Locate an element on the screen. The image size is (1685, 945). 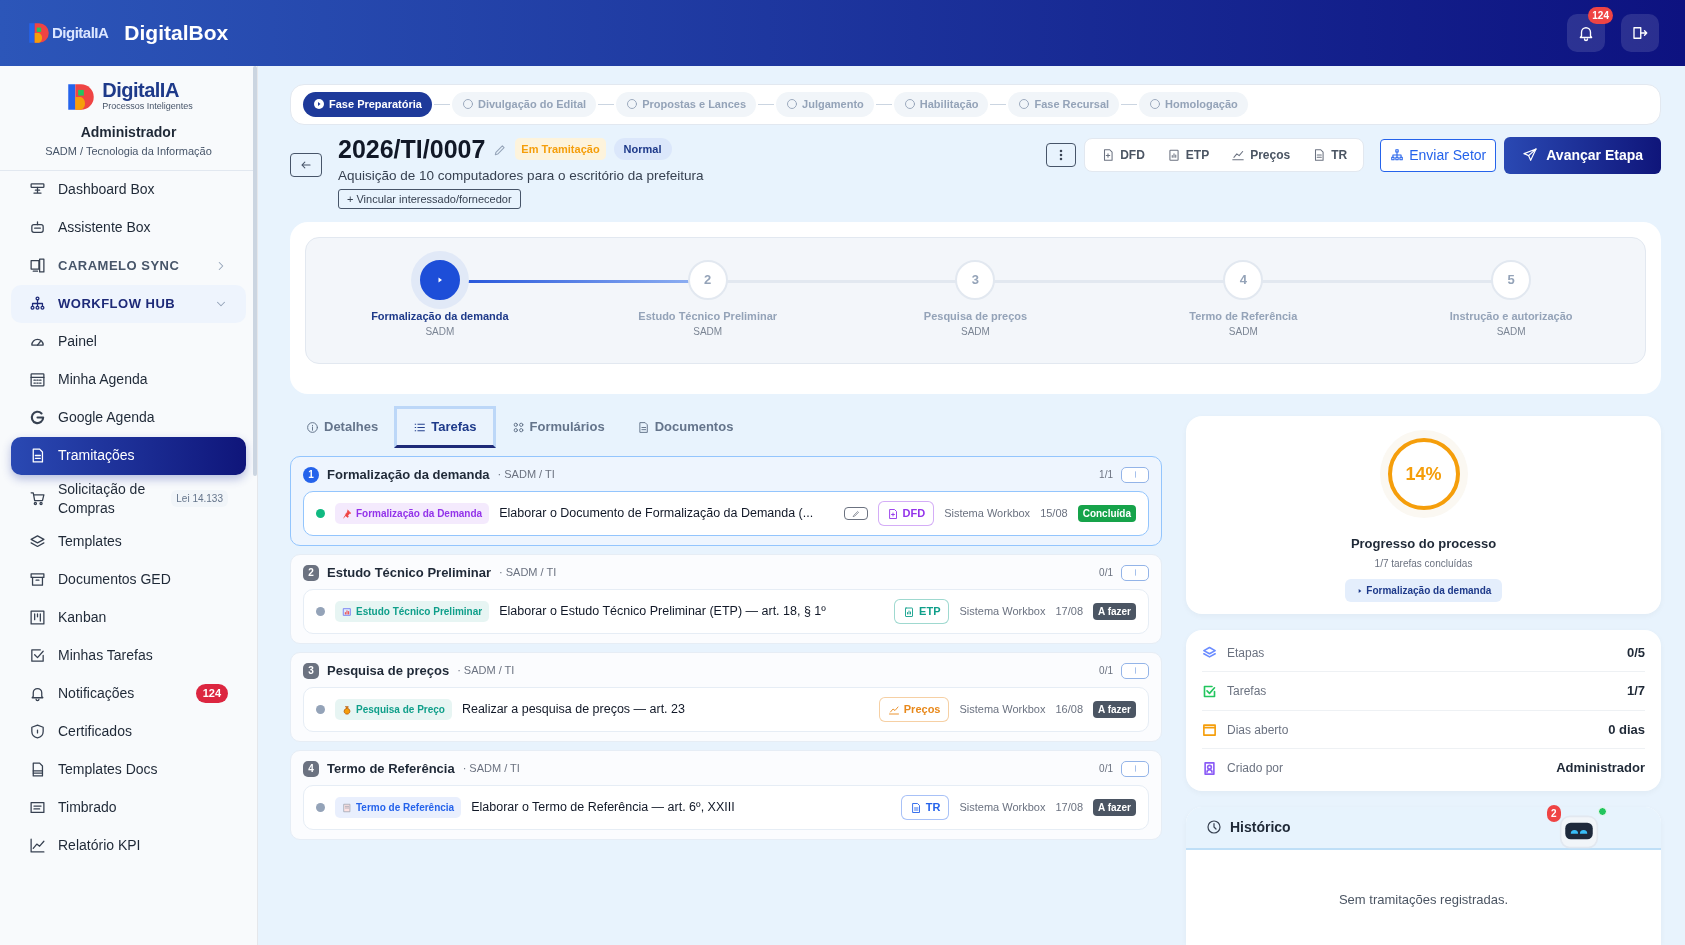
devices-icon is located at coordinates (37, 265).